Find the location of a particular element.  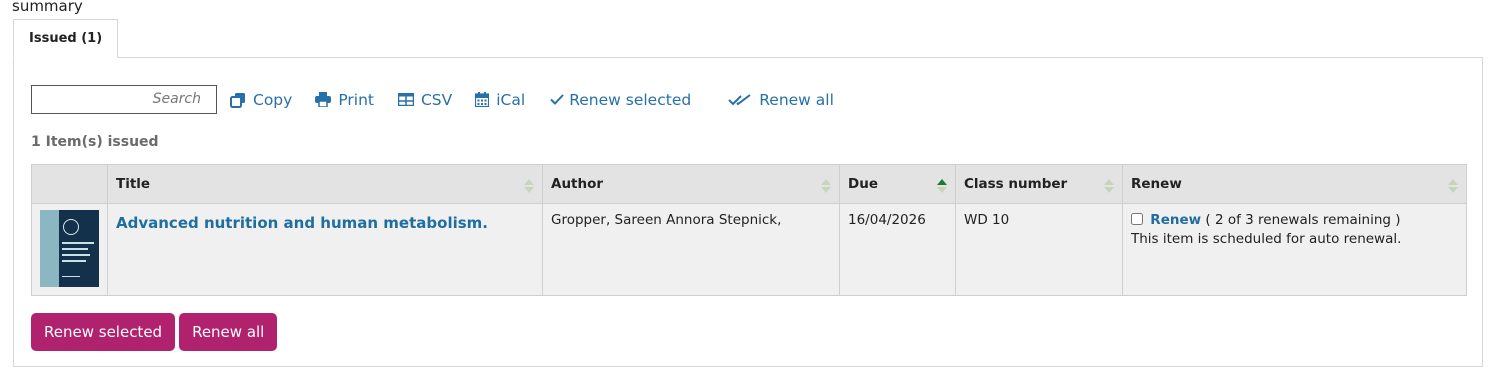

column-header-renew-label: Renew is located at coordinates (1156, 184).